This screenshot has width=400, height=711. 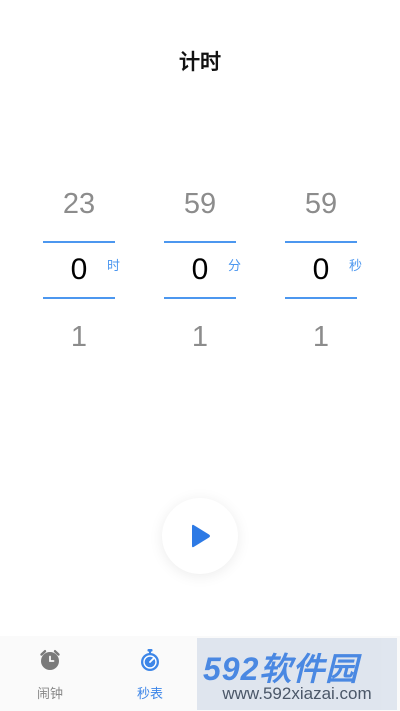 I want to click on tab-alarm: 闹钟, so click(x=50, y=673).